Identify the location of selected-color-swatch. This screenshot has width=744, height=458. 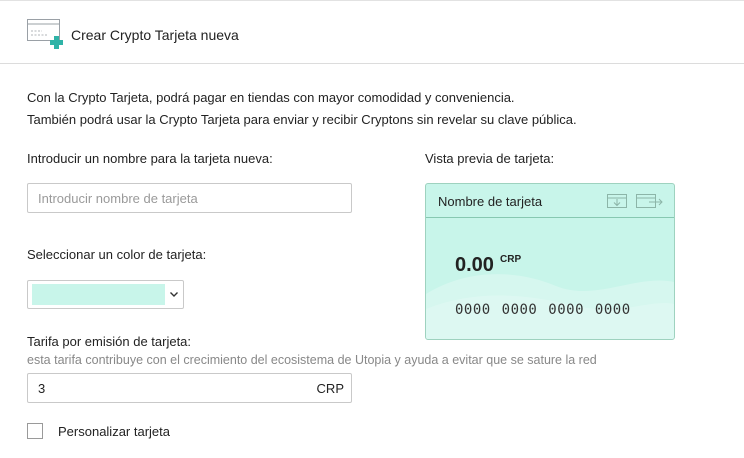
(98, 294).